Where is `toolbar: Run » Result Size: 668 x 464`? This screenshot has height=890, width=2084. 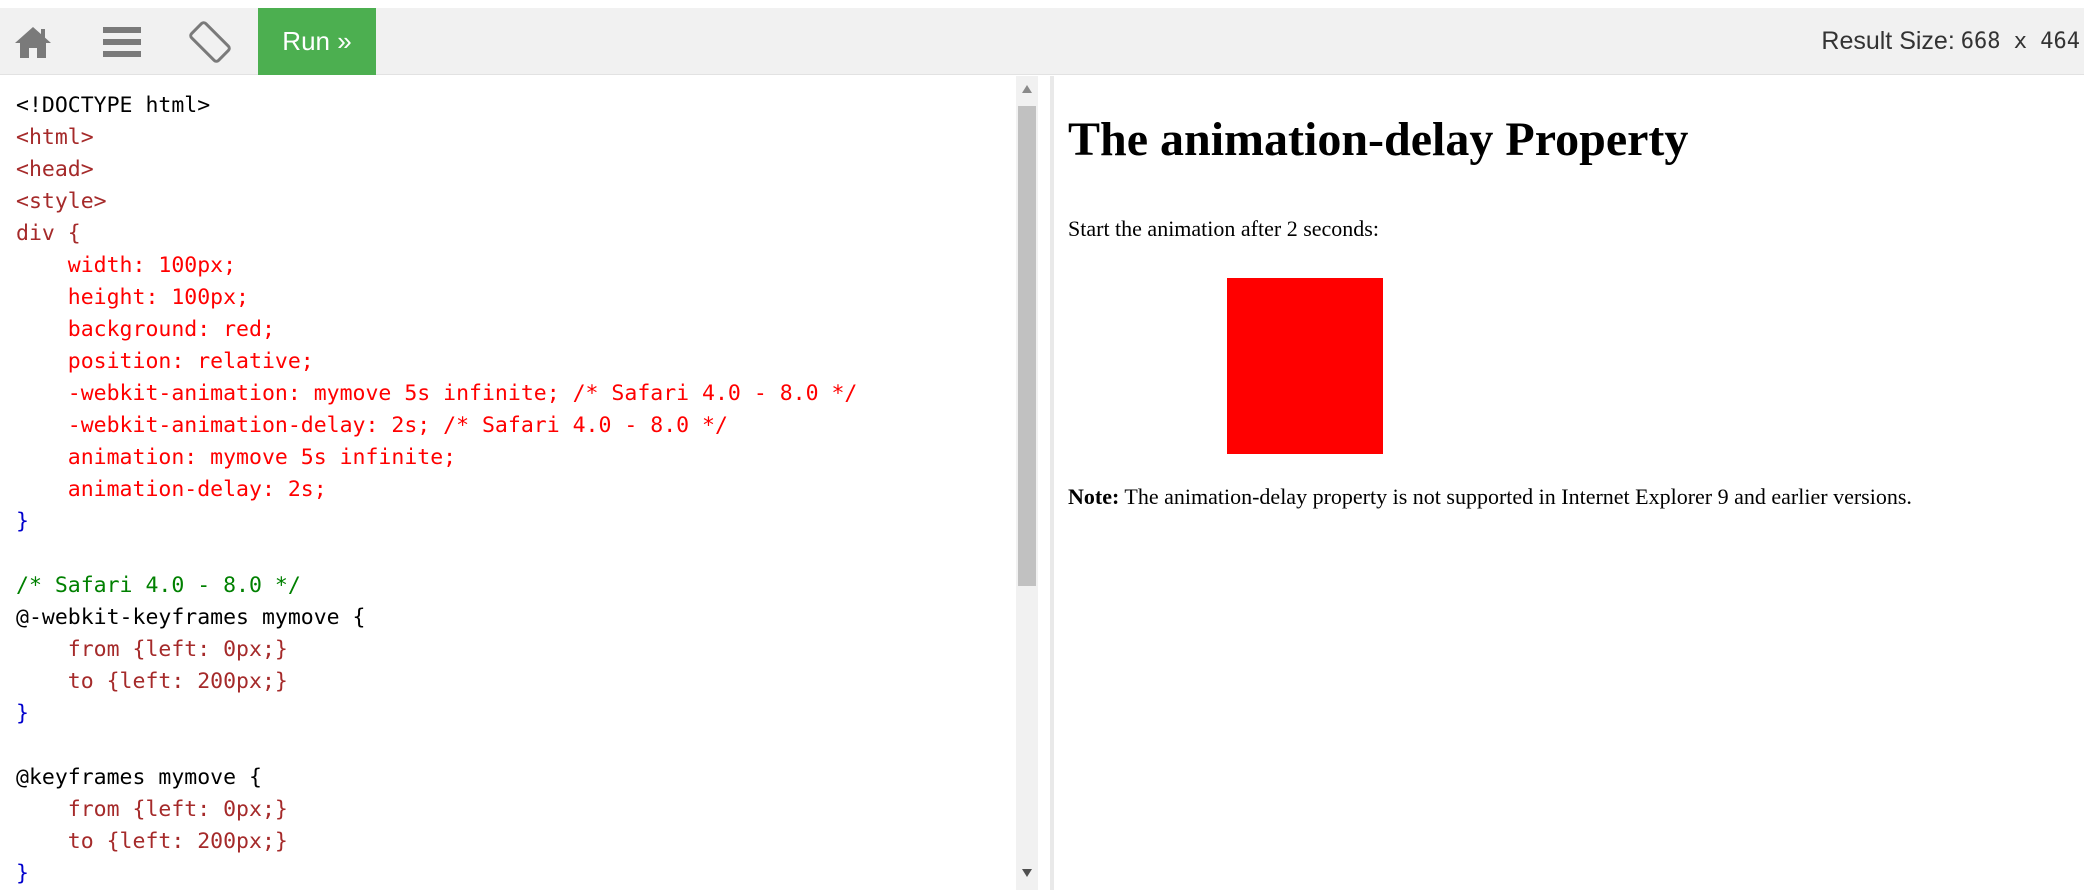 toolbar: Run » Result Size: 668 x 464 is located at coordinates (1042, 41).